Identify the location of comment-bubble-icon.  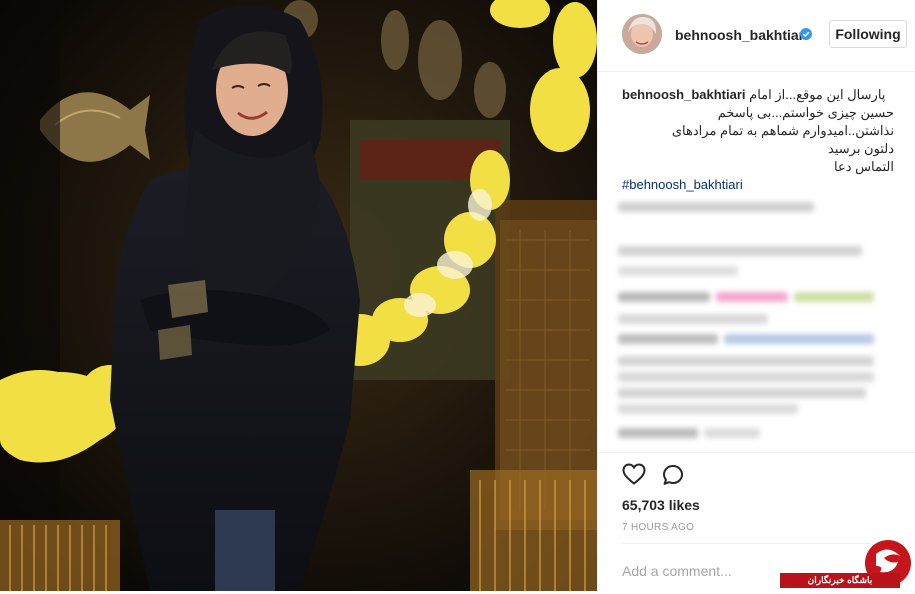
(673, 475).